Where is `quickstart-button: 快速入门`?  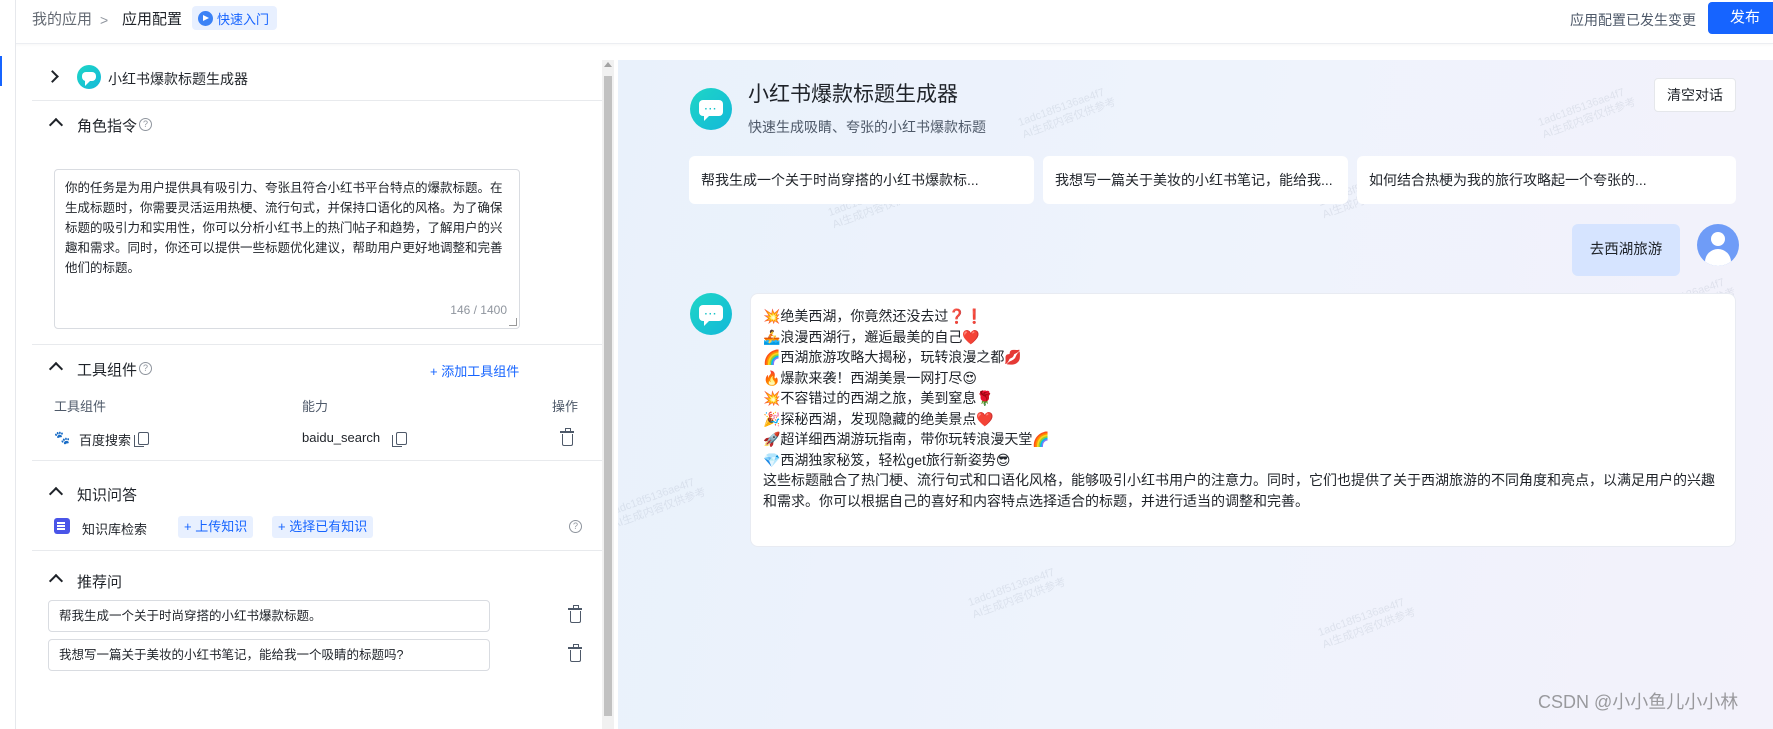
quickstart-button: 快速入门 is located at coordinates (235, 18).